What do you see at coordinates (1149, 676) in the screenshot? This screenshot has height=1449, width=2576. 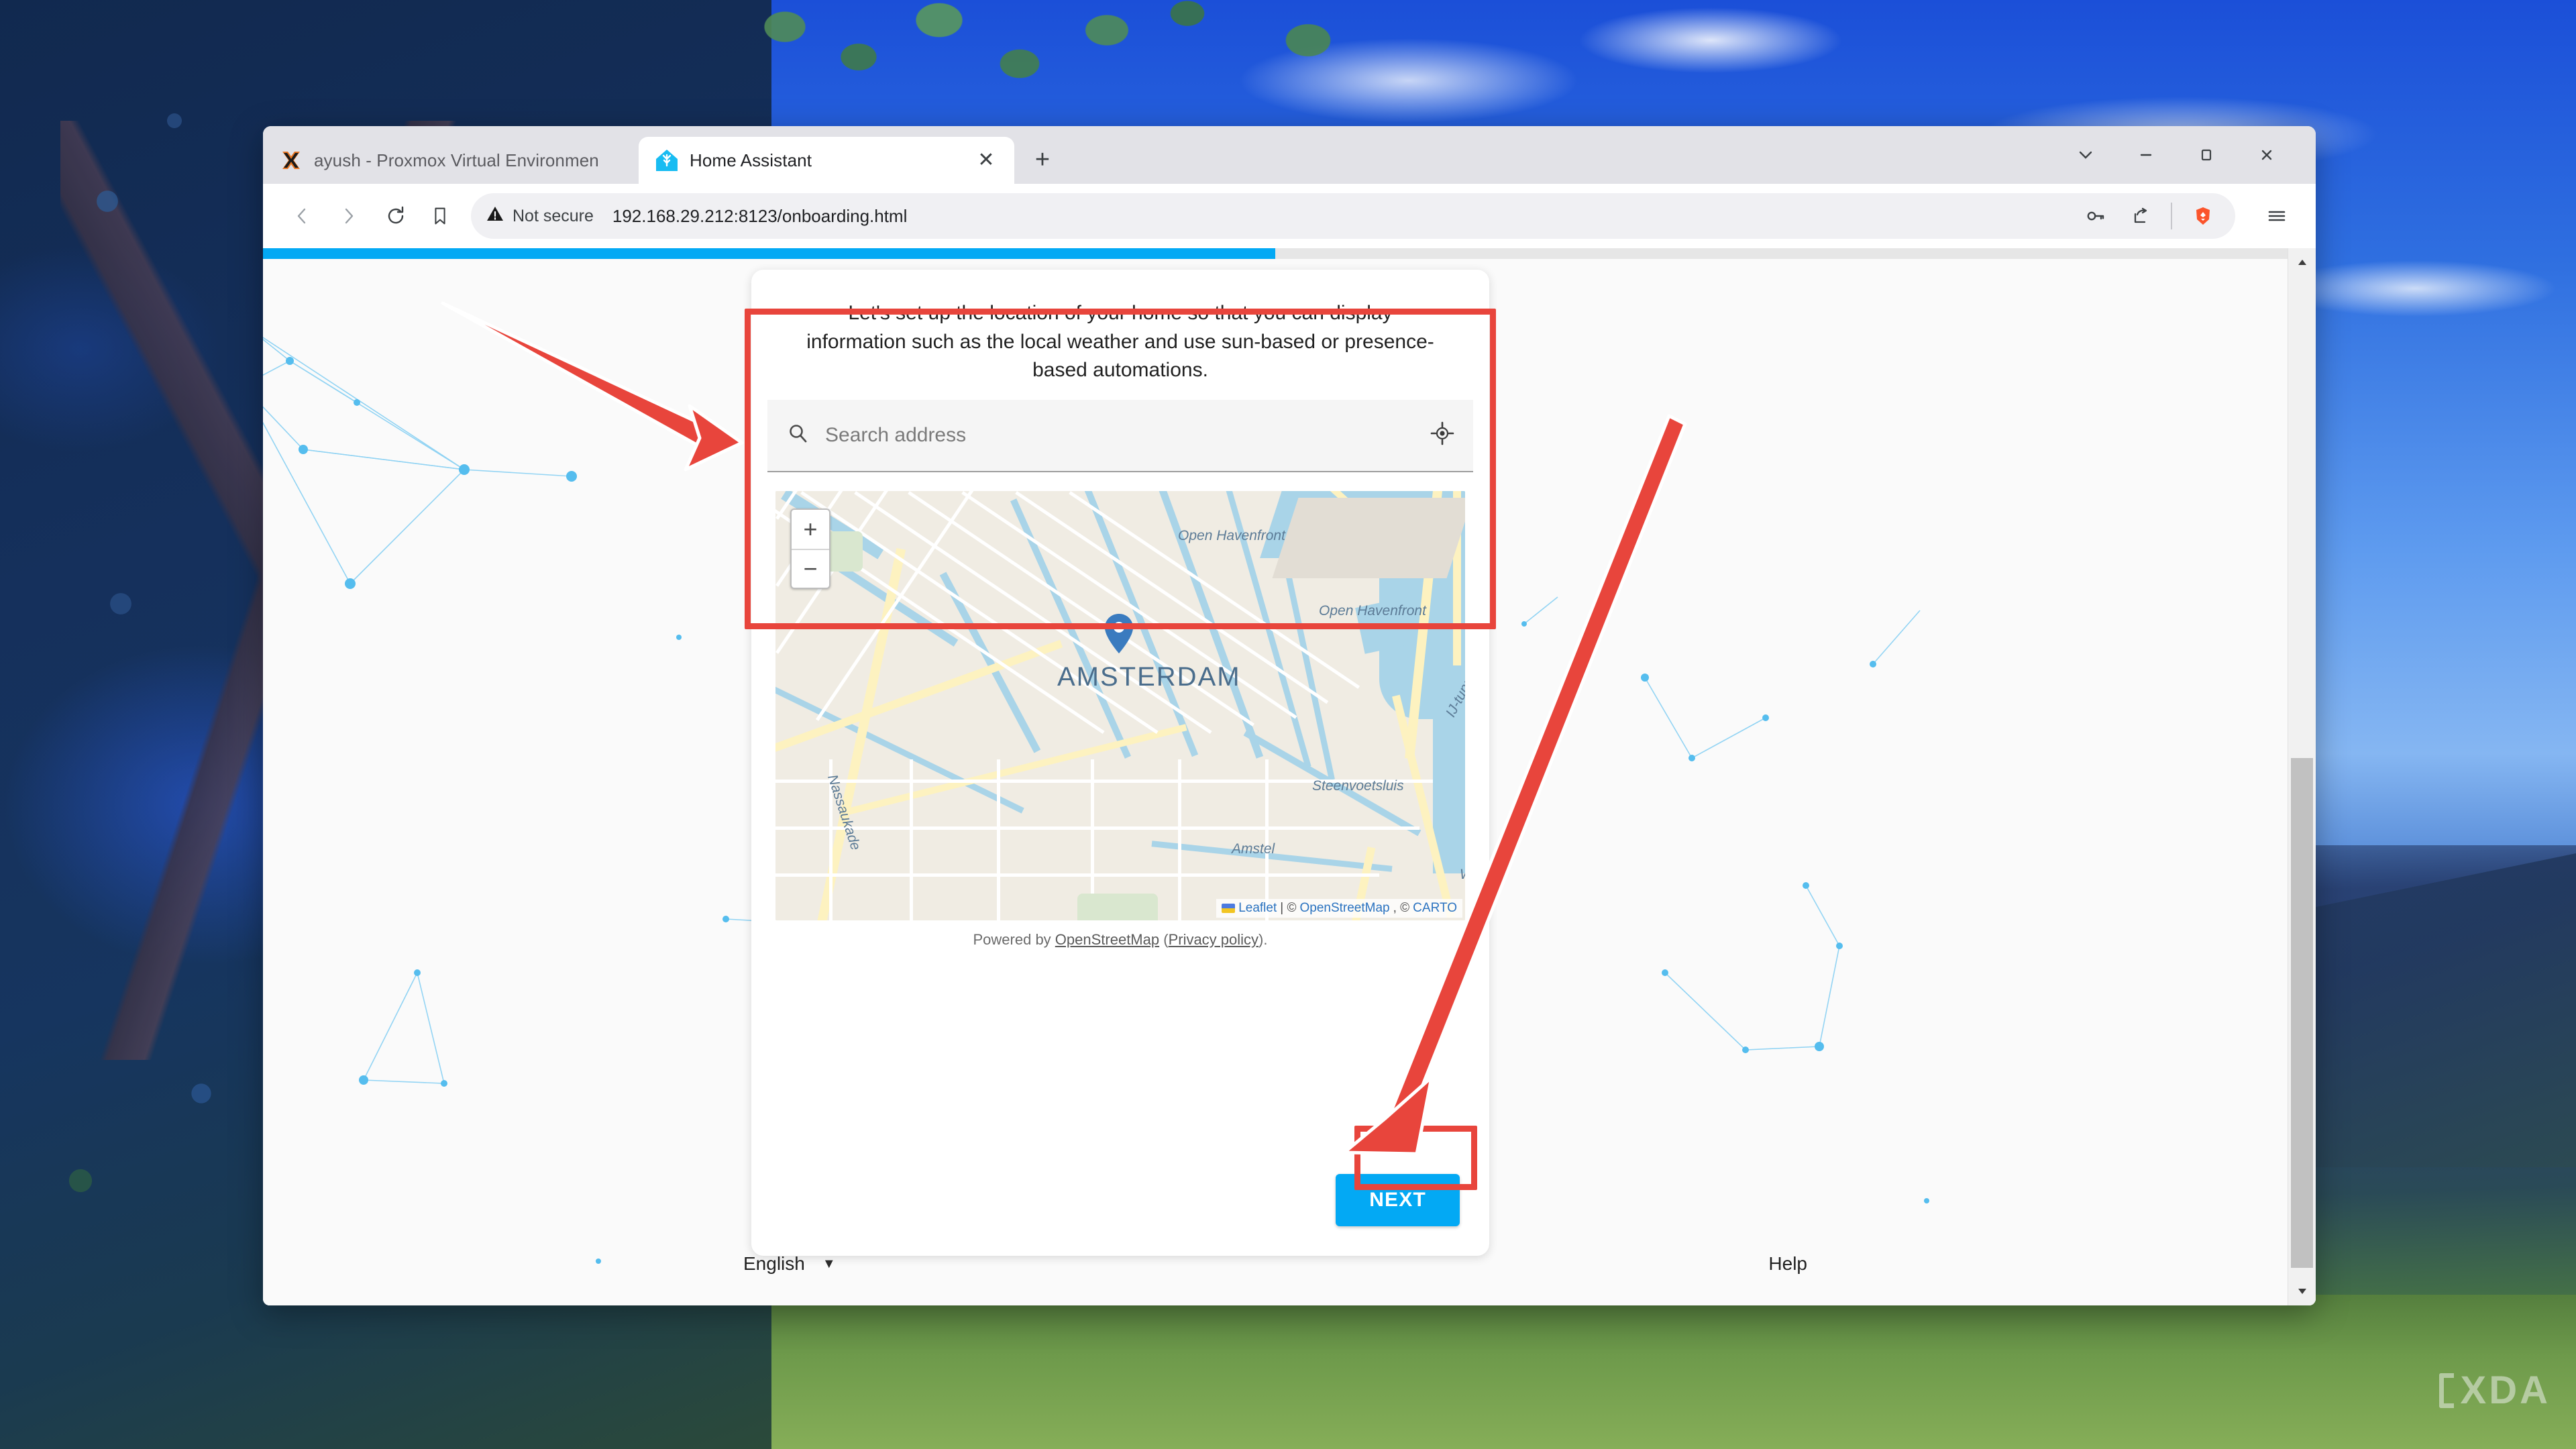 I see `map-city-label: AMSTERDAM` at bounding box center [1149, 676].